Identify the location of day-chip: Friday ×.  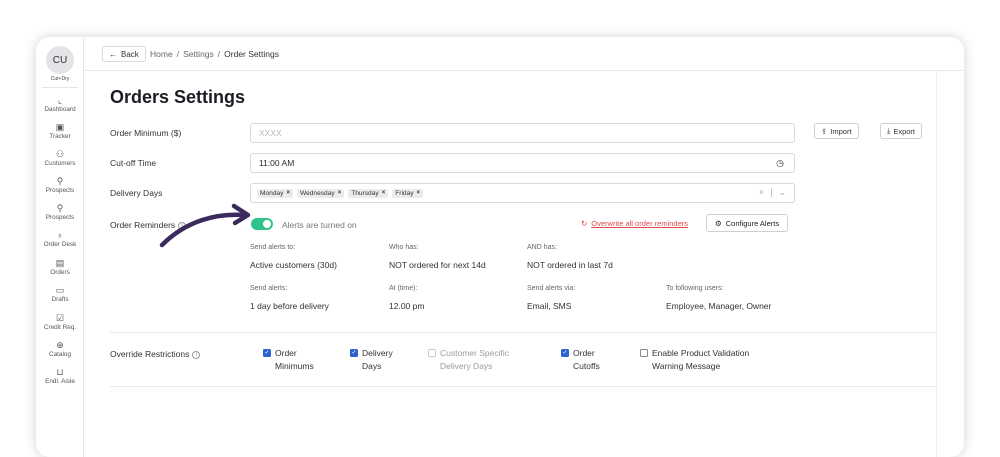
(408, 193).